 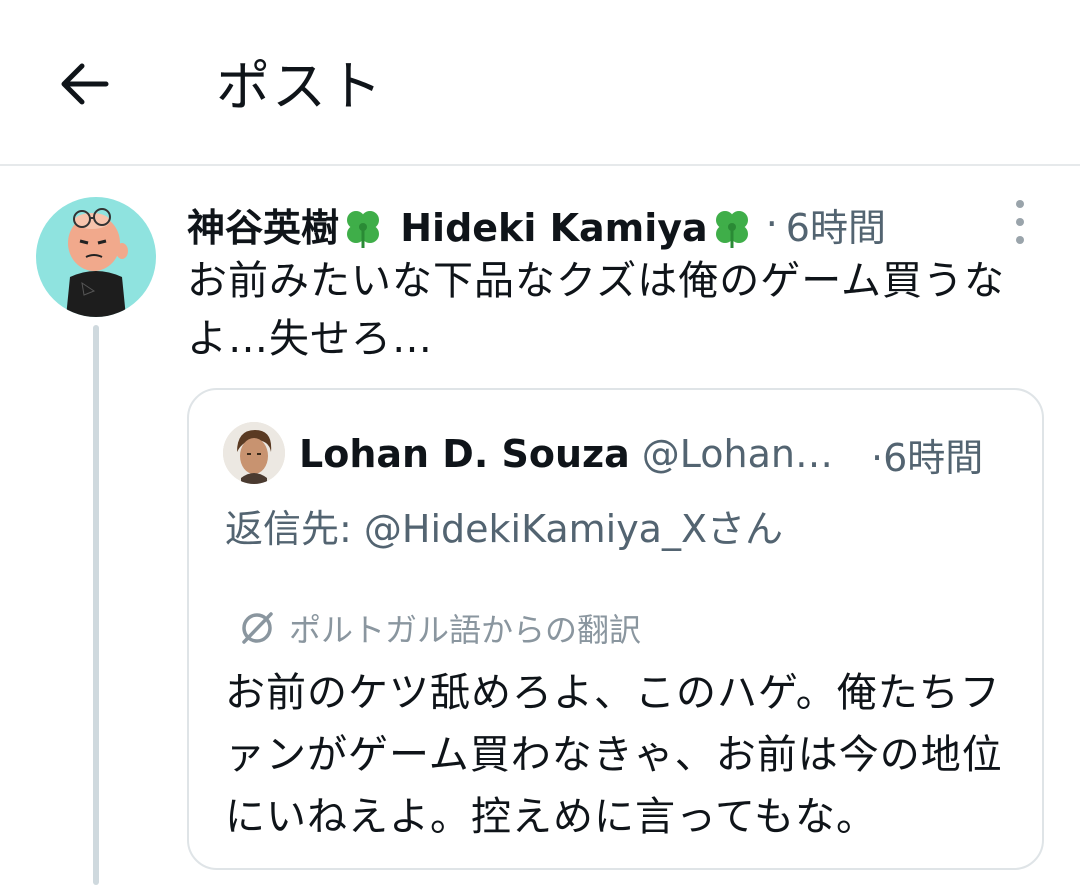 I want to click on author-name-en: Hideki Kamiya, so click(x=554, y=227).